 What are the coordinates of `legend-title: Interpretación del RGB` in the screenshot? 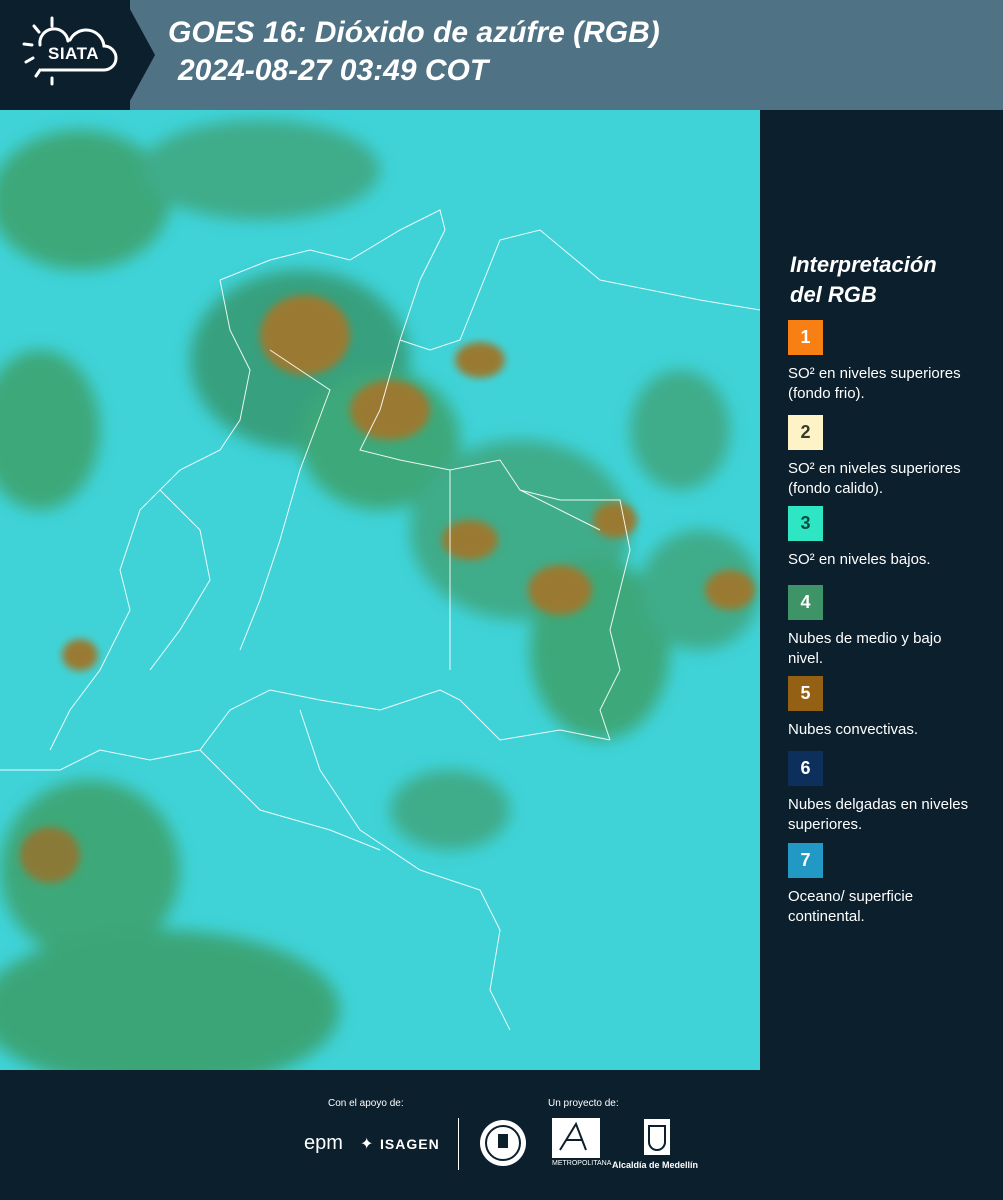 It's located at (890, 280).